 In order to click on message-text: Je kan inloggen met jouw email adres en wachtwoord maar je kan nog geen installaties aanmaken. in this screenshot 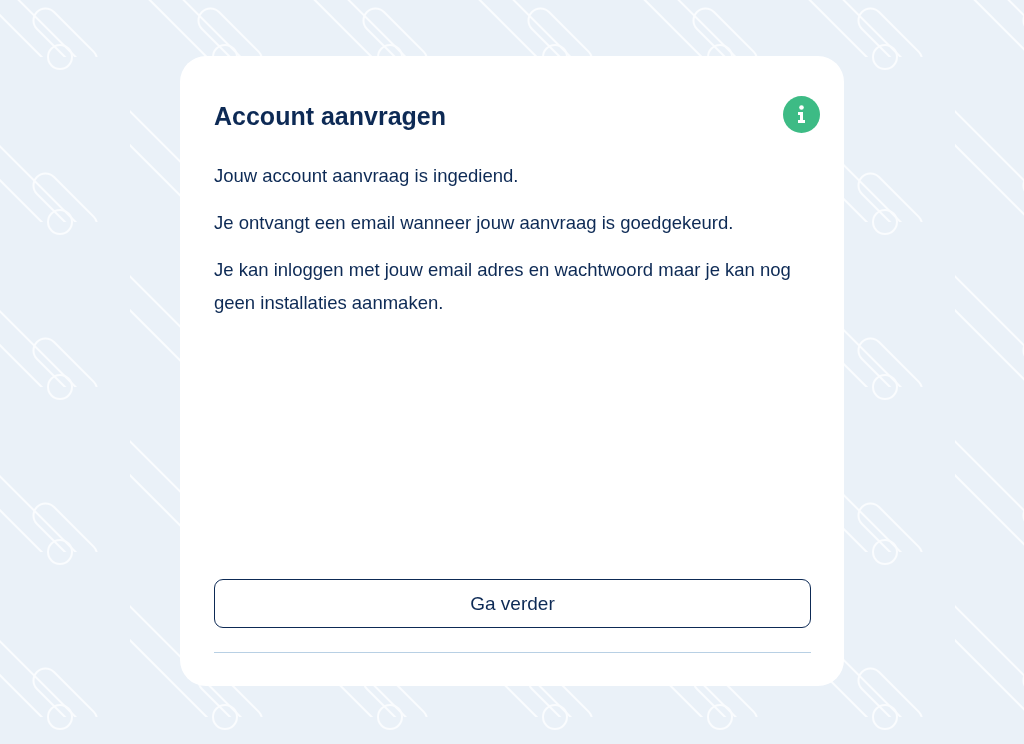, I will do `click(503, 286)`.